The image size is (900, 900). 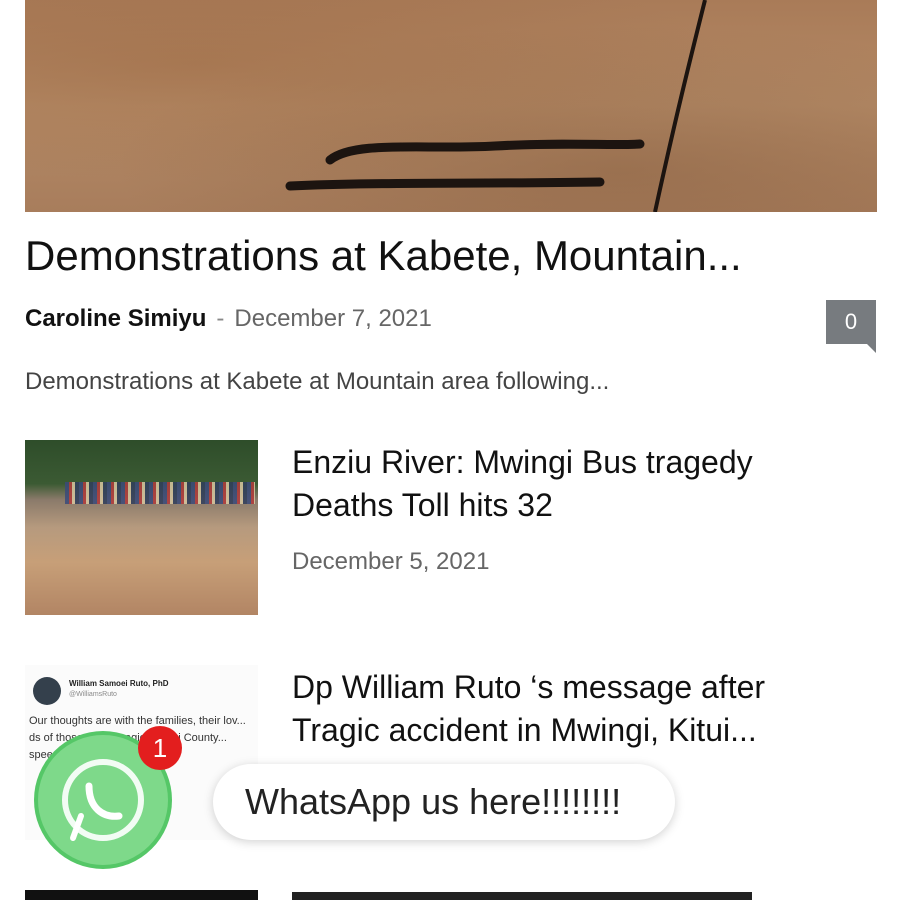 What do you see at coordinates (141, 527) in the screenshot?
I see `article-thumbnail-river` at bounding box center [141, 527].